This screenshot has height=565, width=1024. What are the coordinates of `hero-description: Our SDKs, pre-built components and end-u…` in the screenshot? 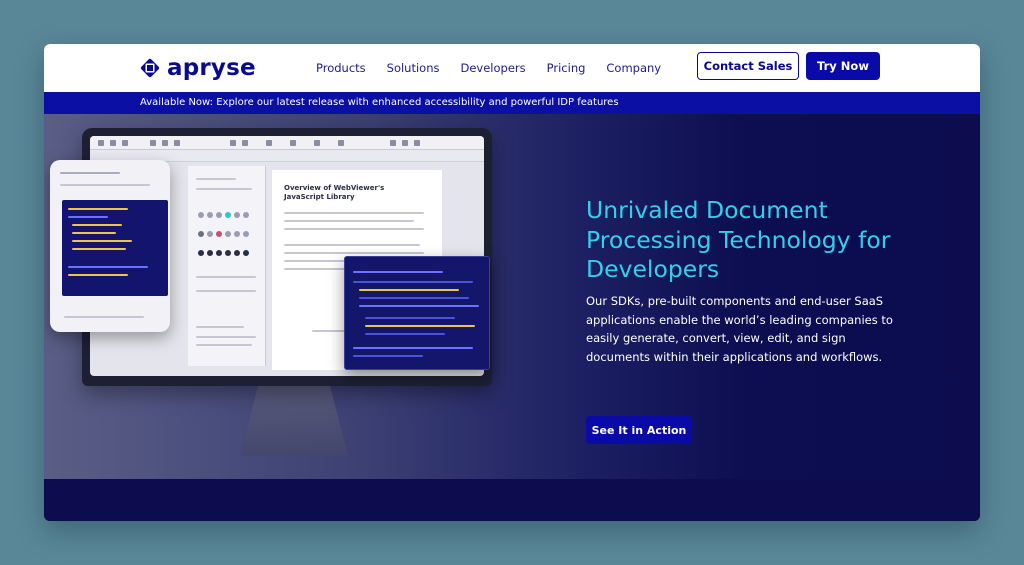 It's located at (739, 329).